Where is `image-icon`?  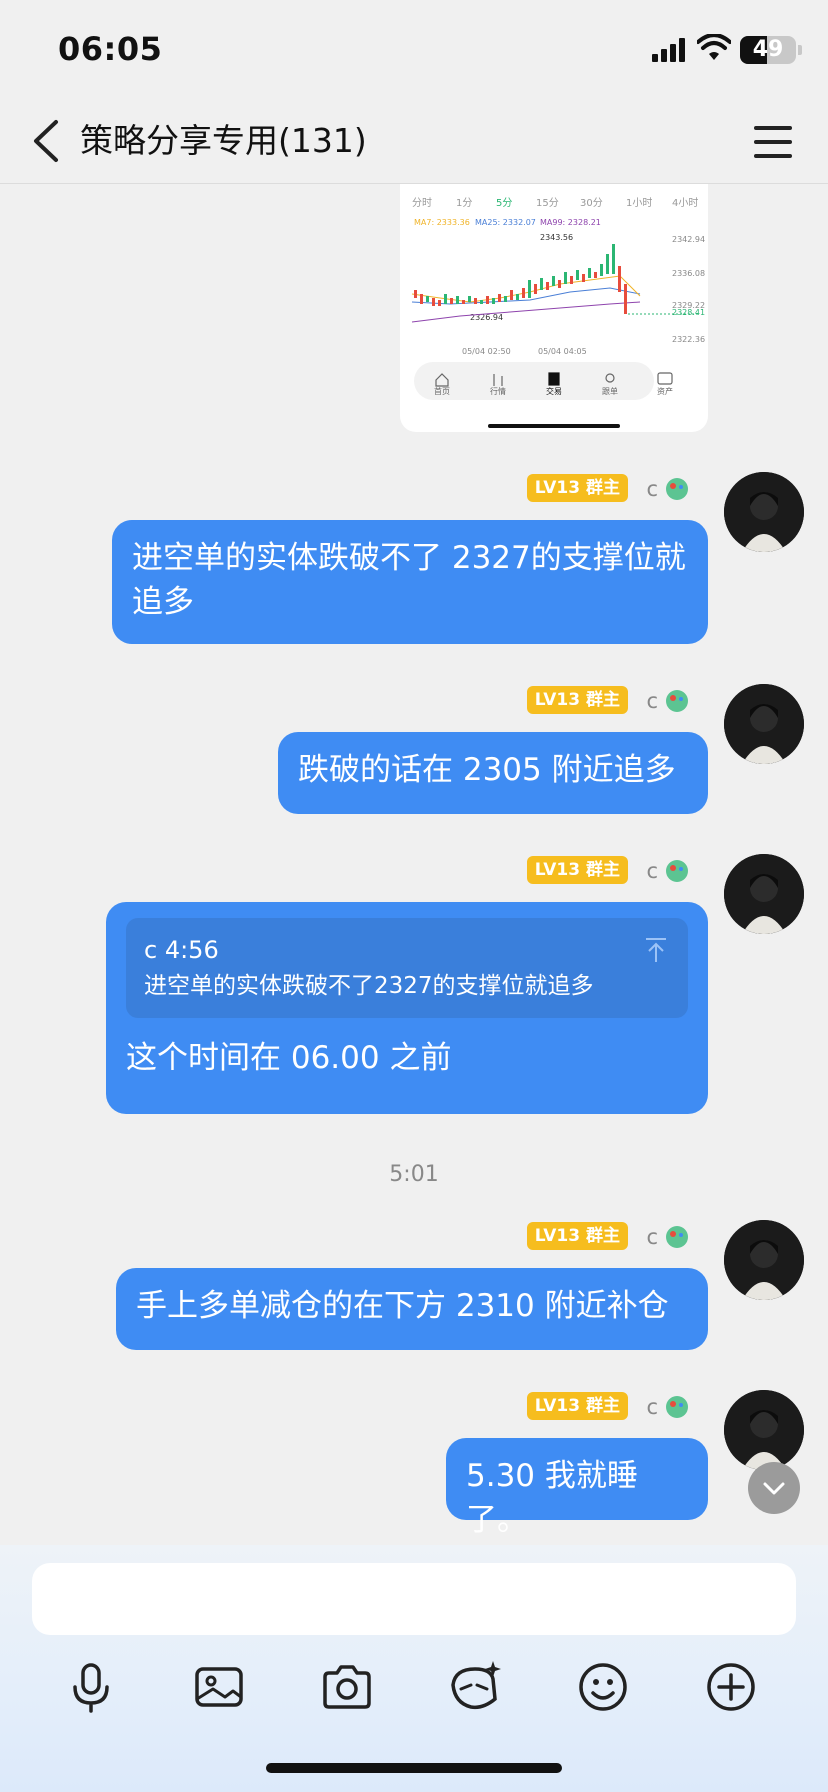
image-icon is located at coordinates (219, 1687).